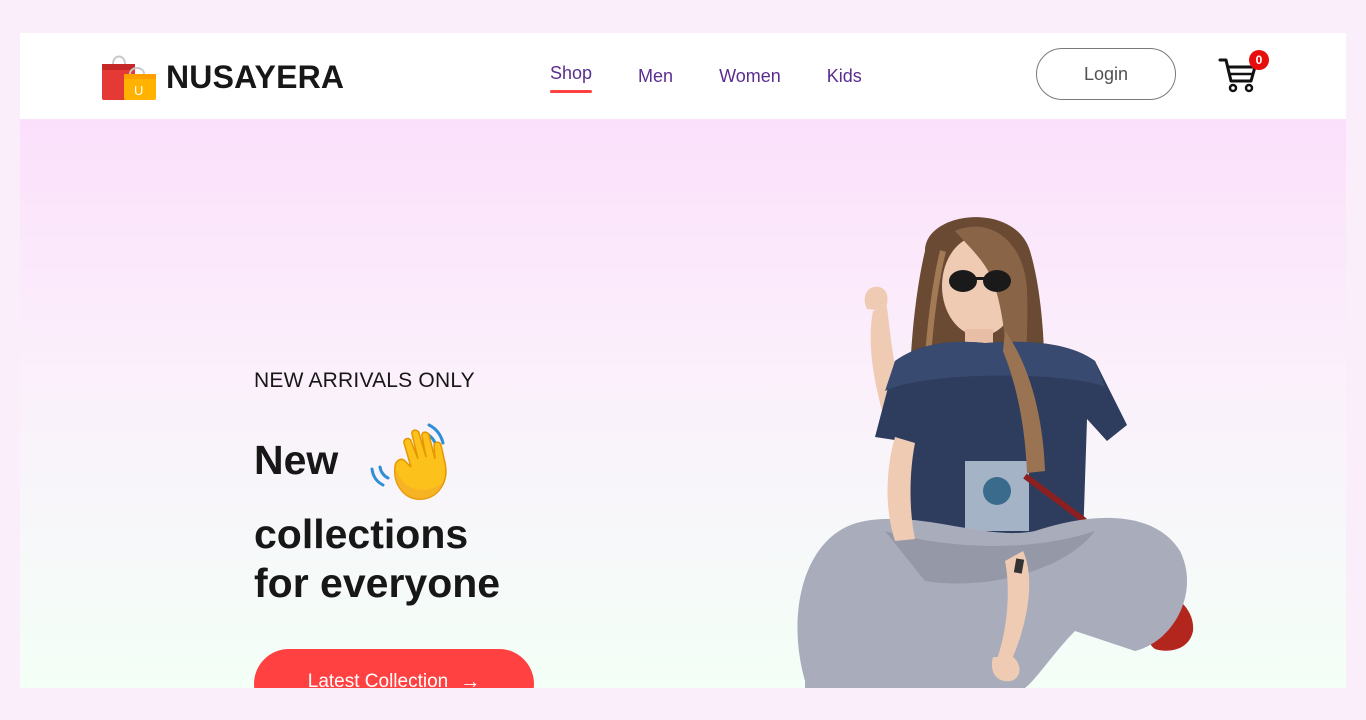 This screenshot has height=720, width=1366. Describe the element at coordinates (255, 76) in the screenshot. I see `brand-name: NUSAYERA` at that location.